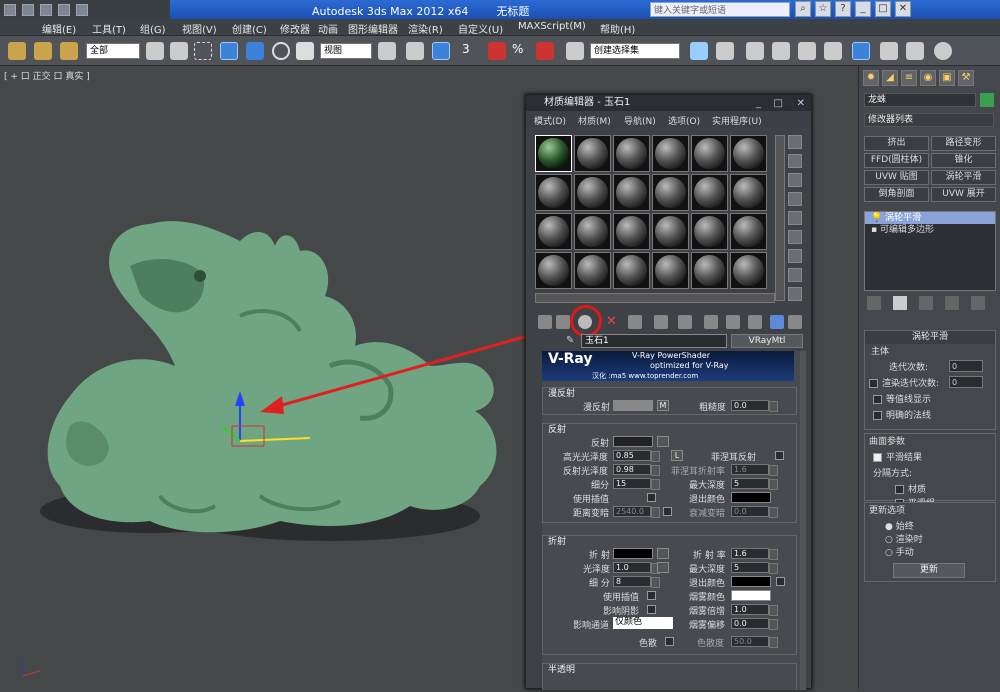  I want to click on reflect-map-button, so click(663, 441).